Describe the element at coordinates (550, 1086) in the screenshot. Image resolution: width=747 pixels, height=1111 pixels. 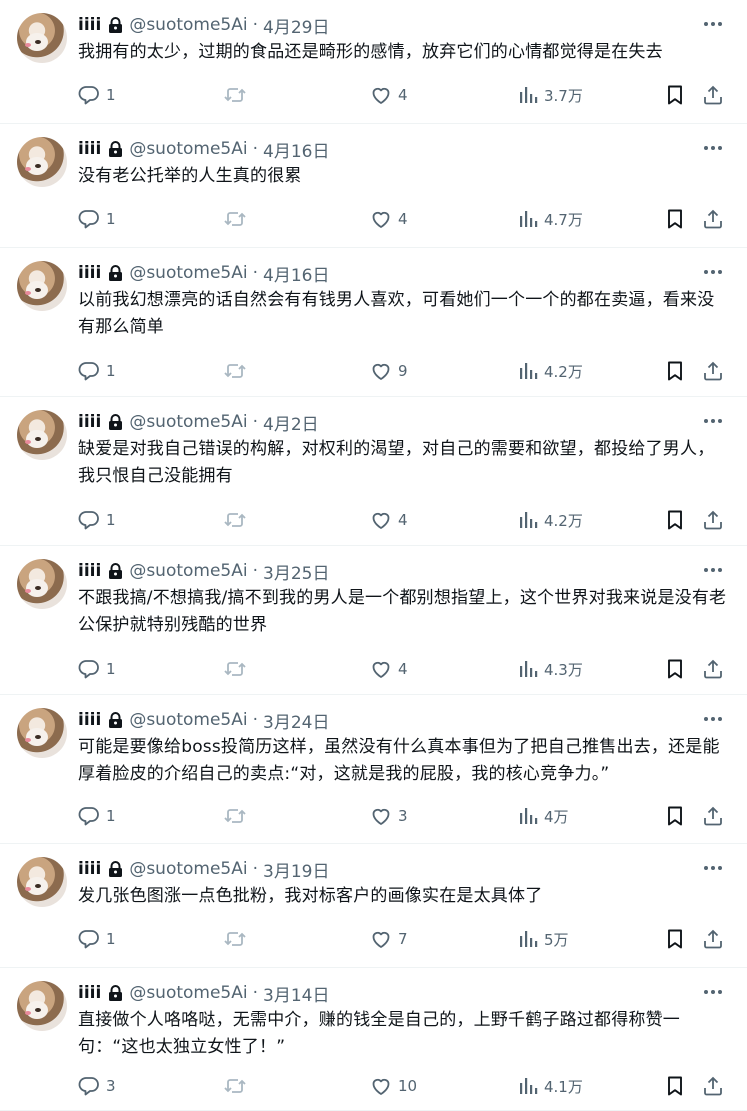
I see `views-button: 4.1万` at that location.